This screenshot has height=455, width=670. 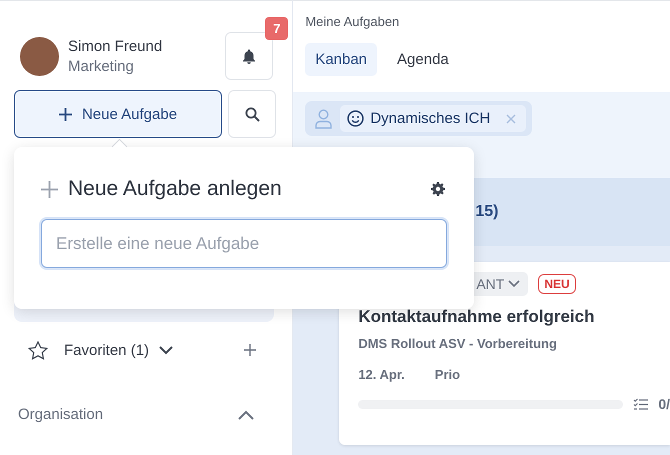 What do you see at coordinates (423, 59) in the screenshot?
I see `view-tab: Agenda` at bounding box center [423, 59].